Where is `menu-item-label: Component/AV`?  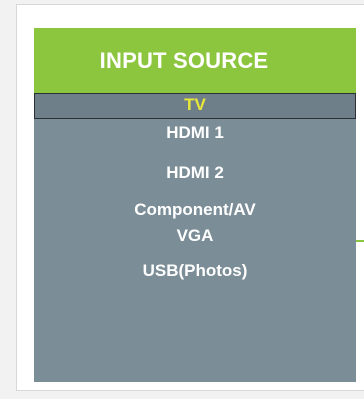
menu-item-label: Component/AV is located at coordinates (195, 209).